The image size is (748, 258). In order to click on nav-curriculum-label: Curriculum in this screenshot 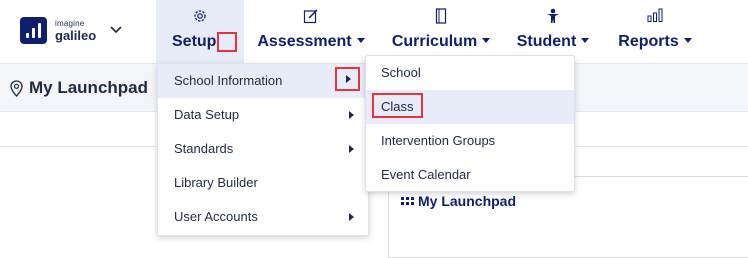, I will do `click(434, 41)`.